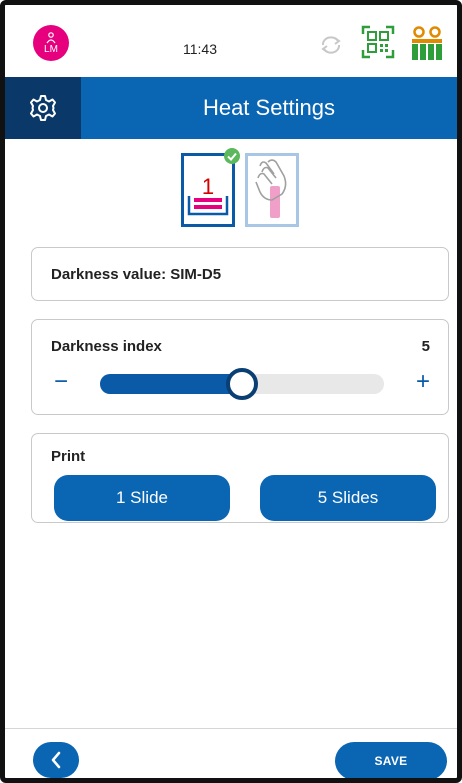 This screenshot has height=783, width=462. Describe the element at coordinates (269, 107) in the screenshot. I see `page-title: Heat Settings` at that location.